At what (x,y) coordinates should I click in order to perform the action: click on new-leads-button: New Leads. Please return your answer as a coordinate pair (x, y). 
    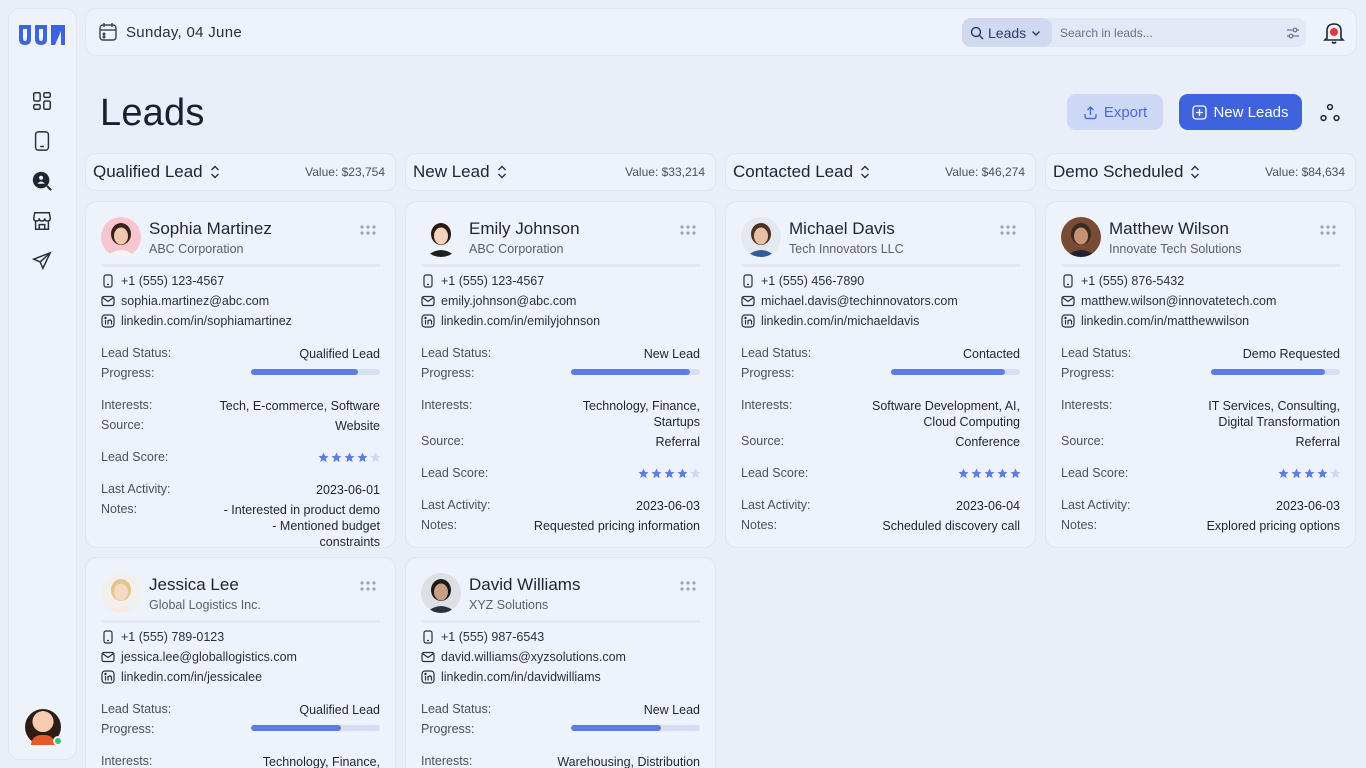
    Looking at the image, I should click on (1240, 112).